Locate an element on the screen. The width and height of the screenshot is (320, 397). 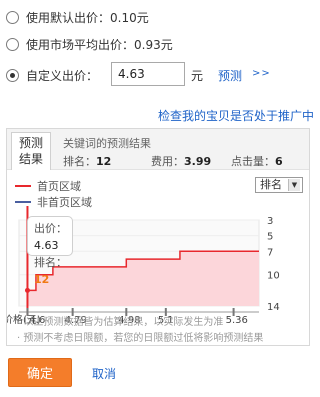
custom-bid-option: 自定义出价： is located at coordinates (52, 75).